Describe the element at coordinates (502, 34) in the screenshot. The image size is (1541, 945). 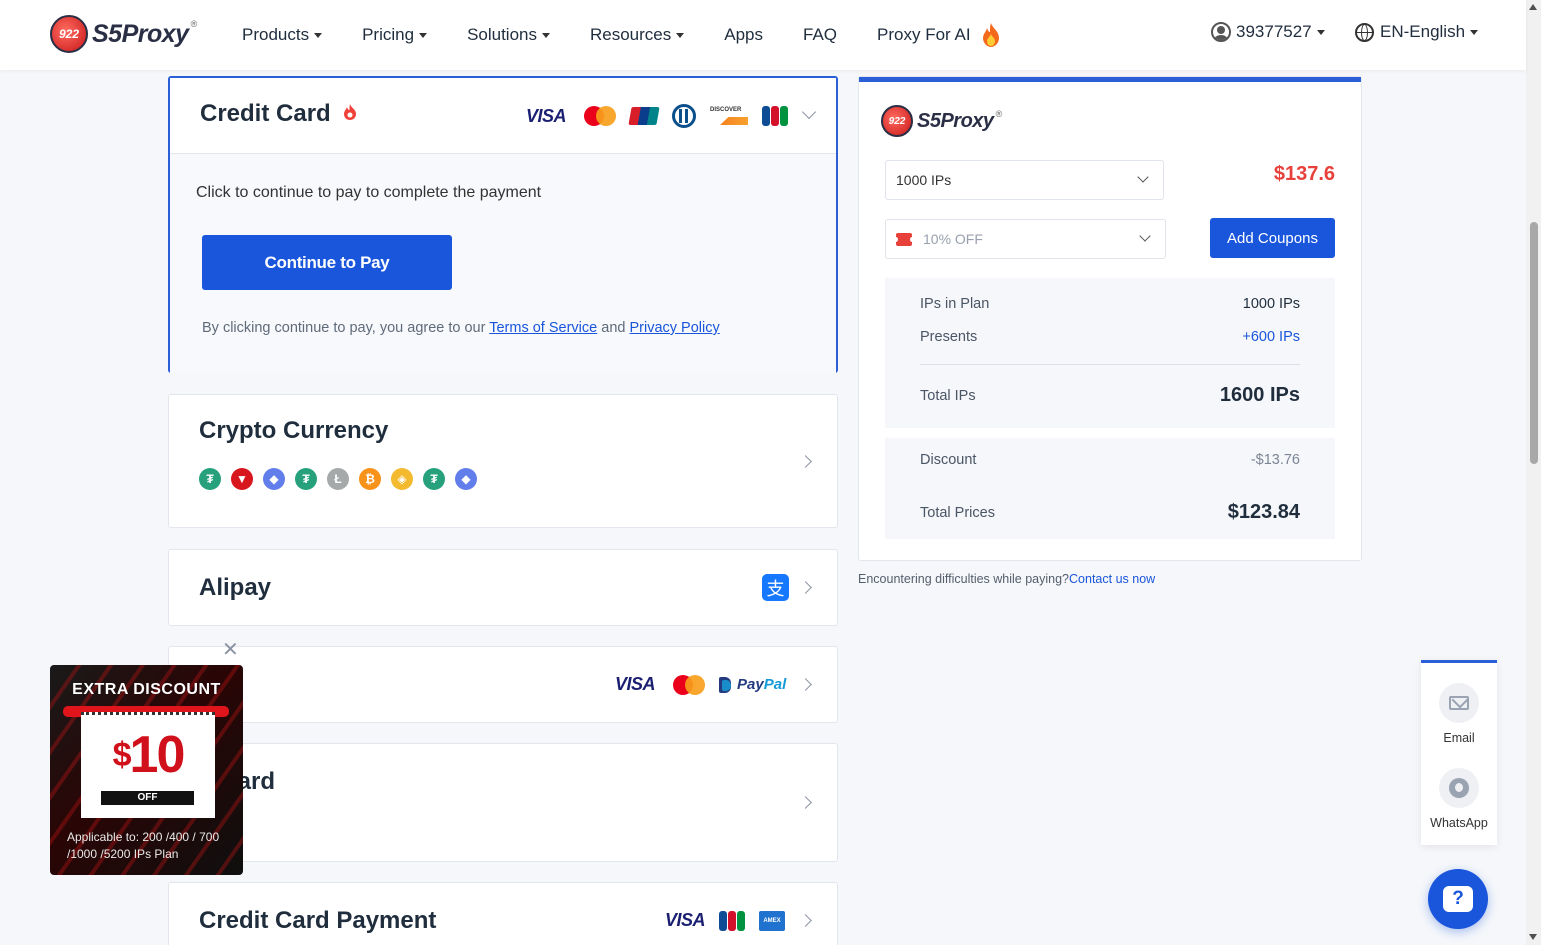
I see `nav-solutions-label: Solutions` at that location.